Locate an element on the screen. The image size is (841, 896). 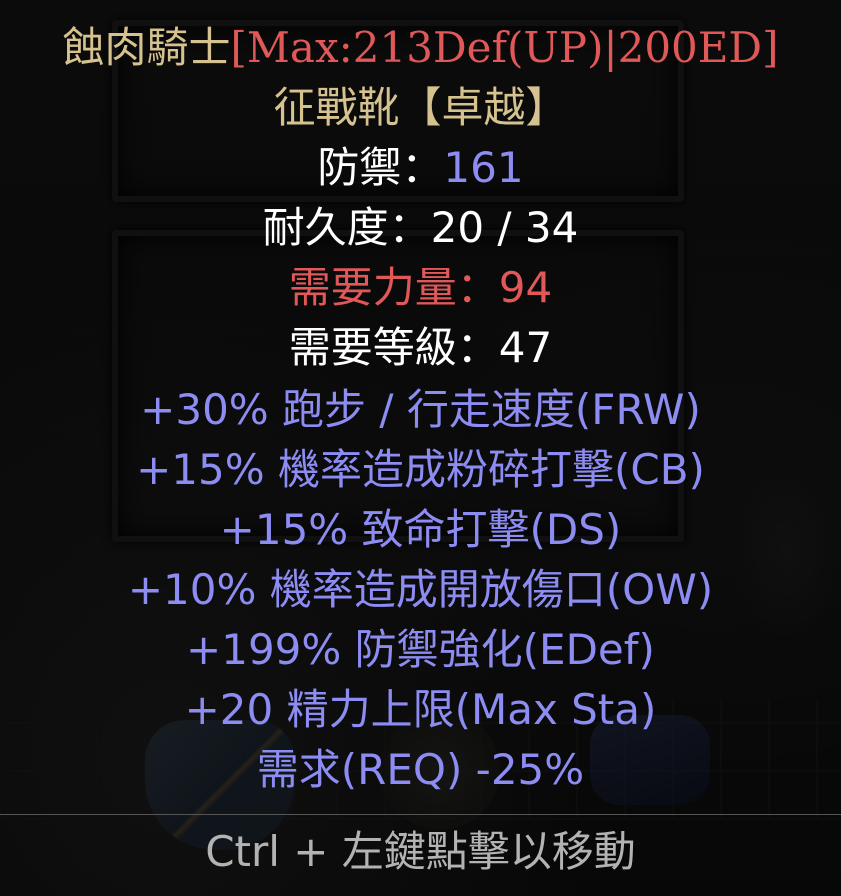
mod-line: +10% 機率造成開放傷口(OW) is located at coordinates (420, 589).